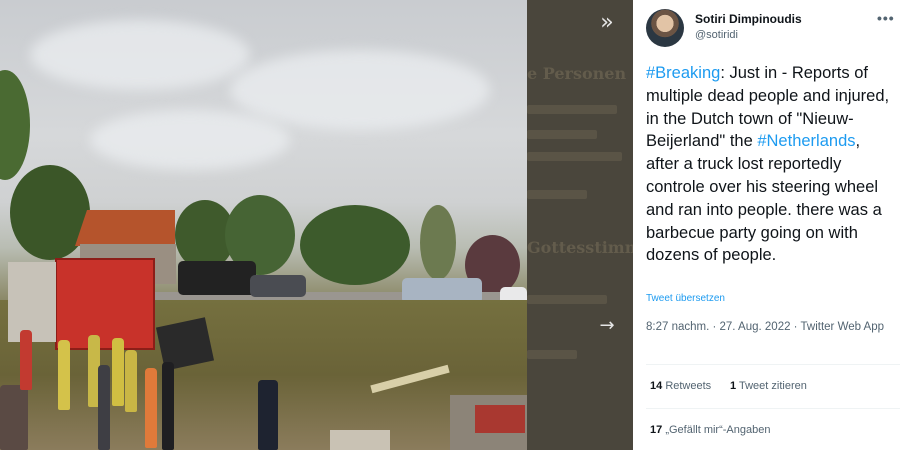 This screenshot has height=450, width=900. I want to click on translate-tweet-link: Tweet übersetzen, so click(685, 298).